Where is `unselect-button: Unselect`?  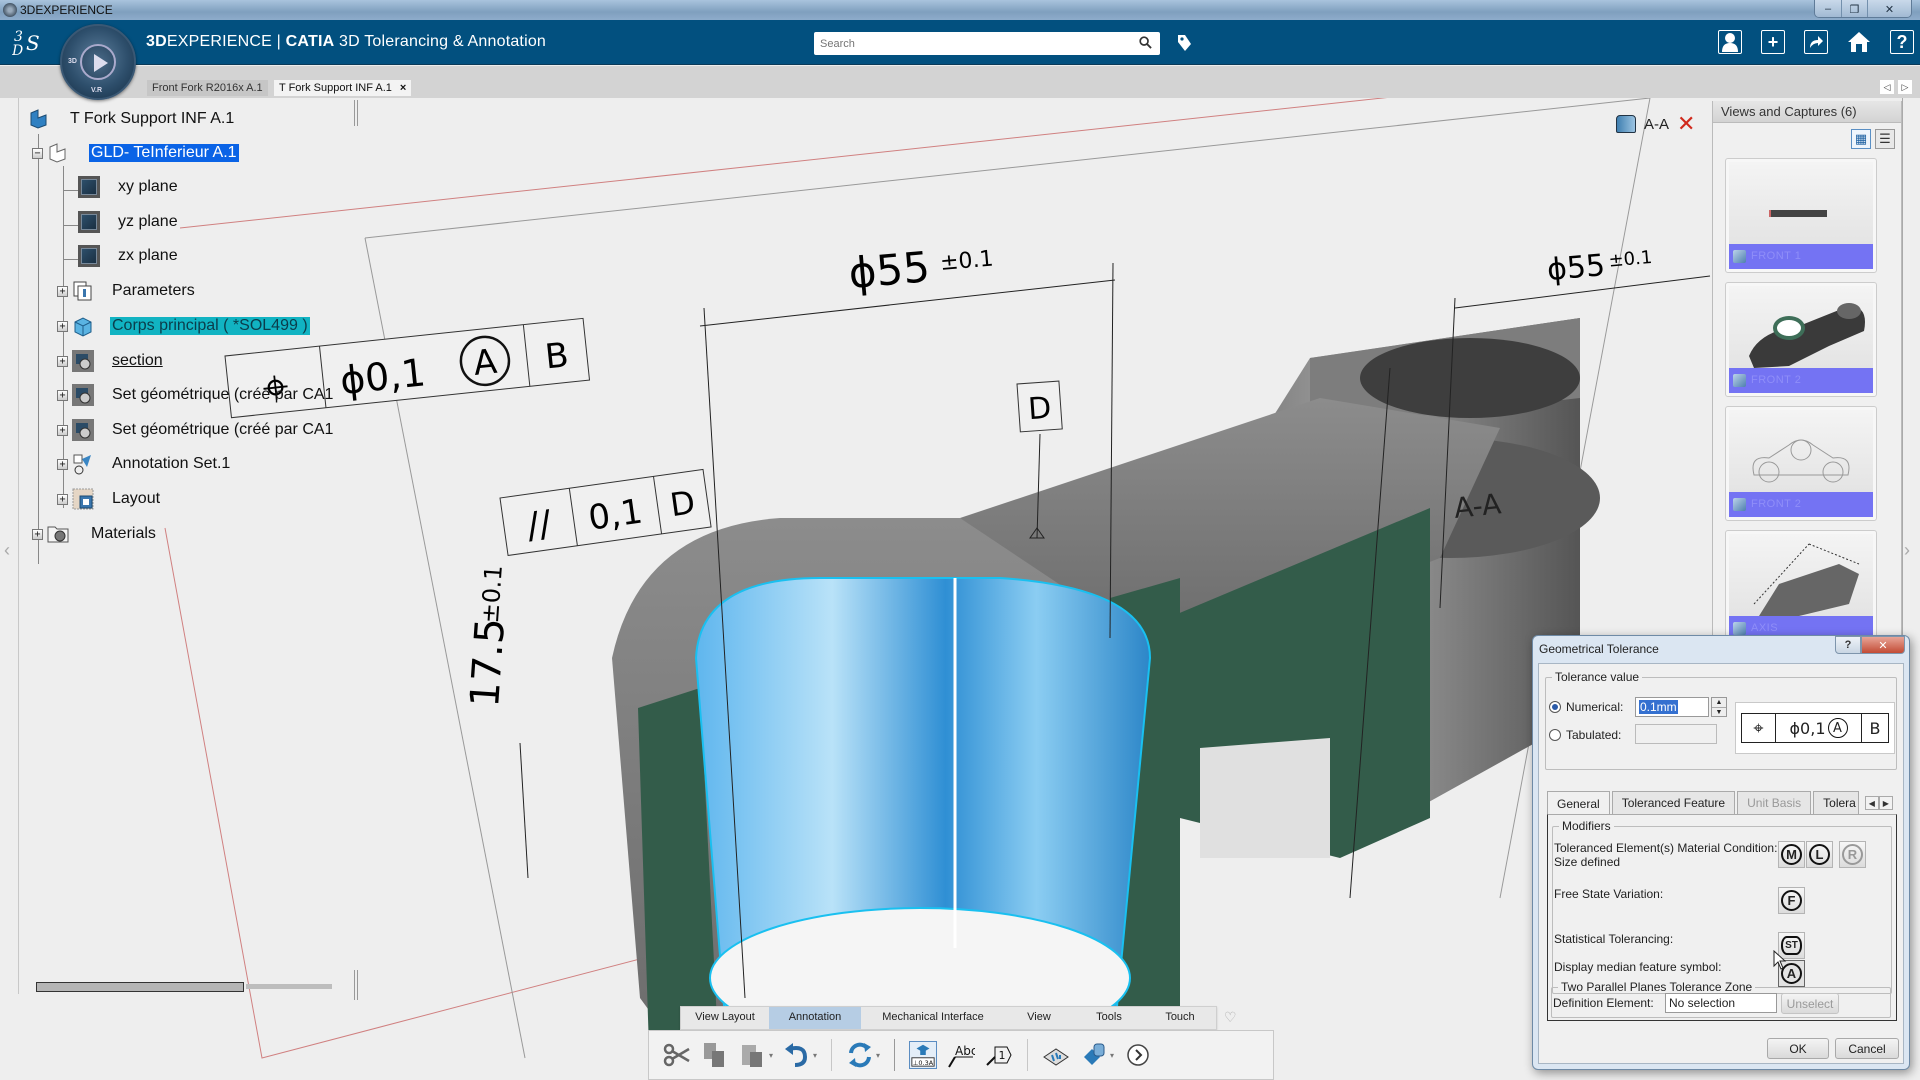
unselect-button: Unselect is located at coordinates (1810, 1003).